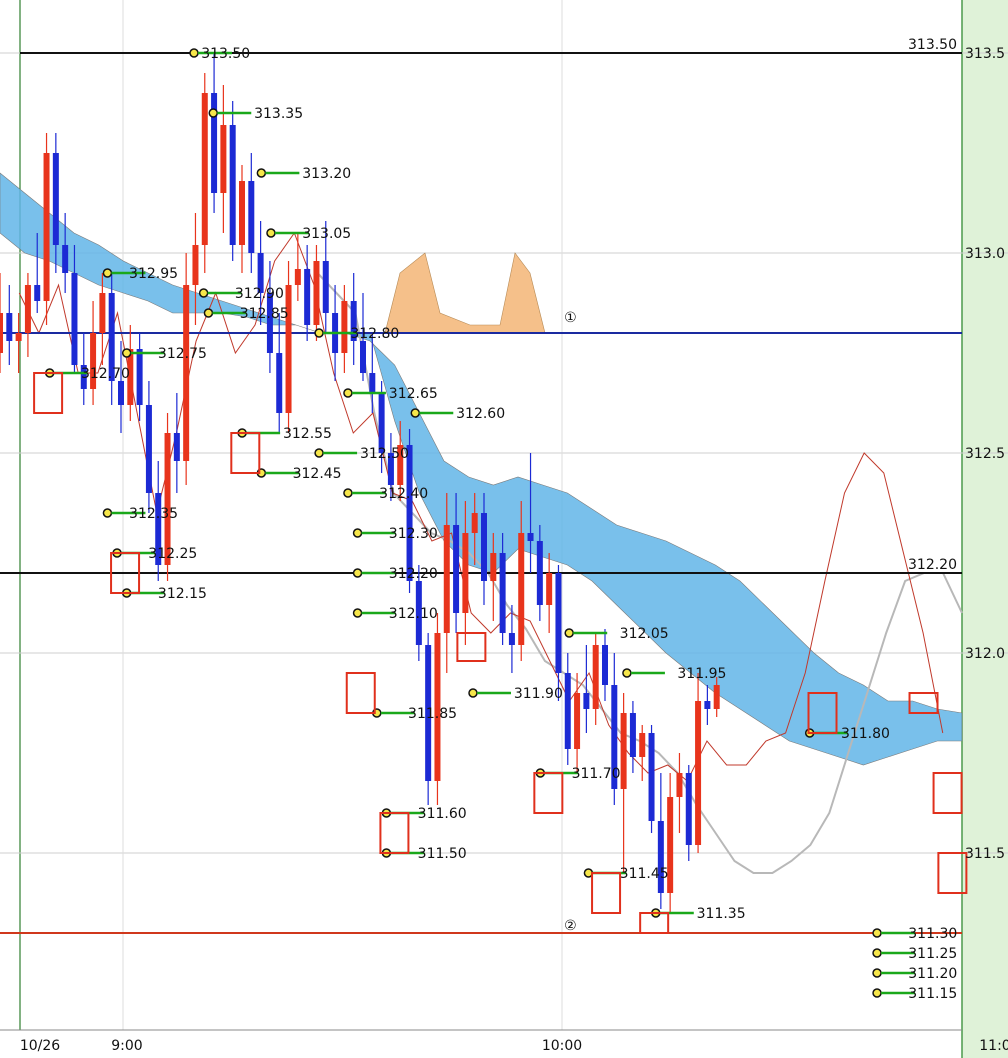 Image resolution: width=1008 pixels, height=1058 pixels. What do you see at coordinates (993, 1046) in the screenshot?
I see `x-tick-label: 11:0` at bounding box center [993, 1046].